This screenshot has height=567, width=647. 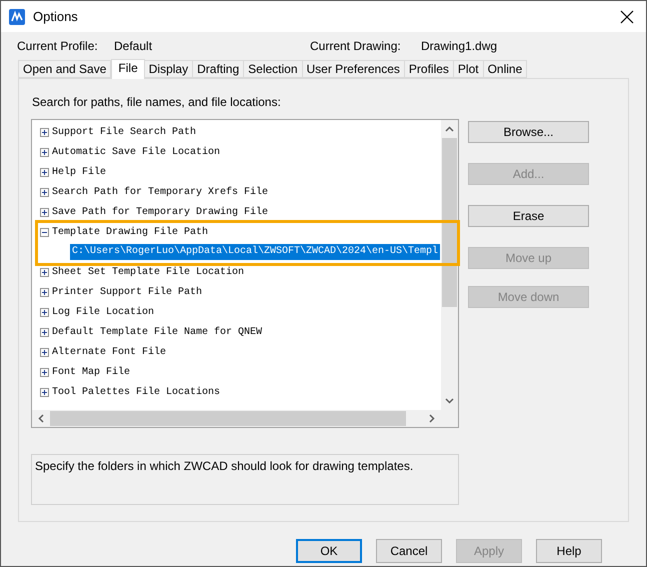 What do you see at coordinates (58, 46) in the screenshot?
I see `profile-label: Current Profile:` at bounding box center [58, 46].